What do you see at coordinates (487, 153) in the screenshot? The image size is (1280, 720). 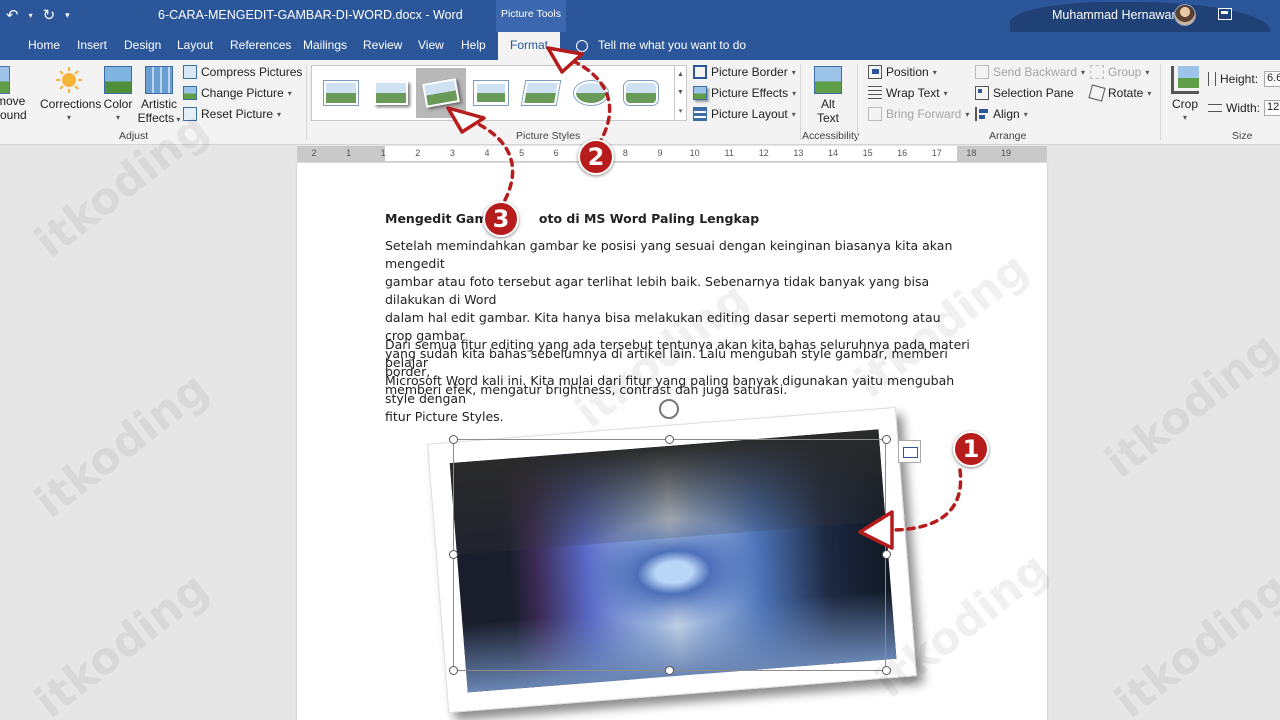 I see `ruler-tick-label: 4` at bounding box center [487, 153].